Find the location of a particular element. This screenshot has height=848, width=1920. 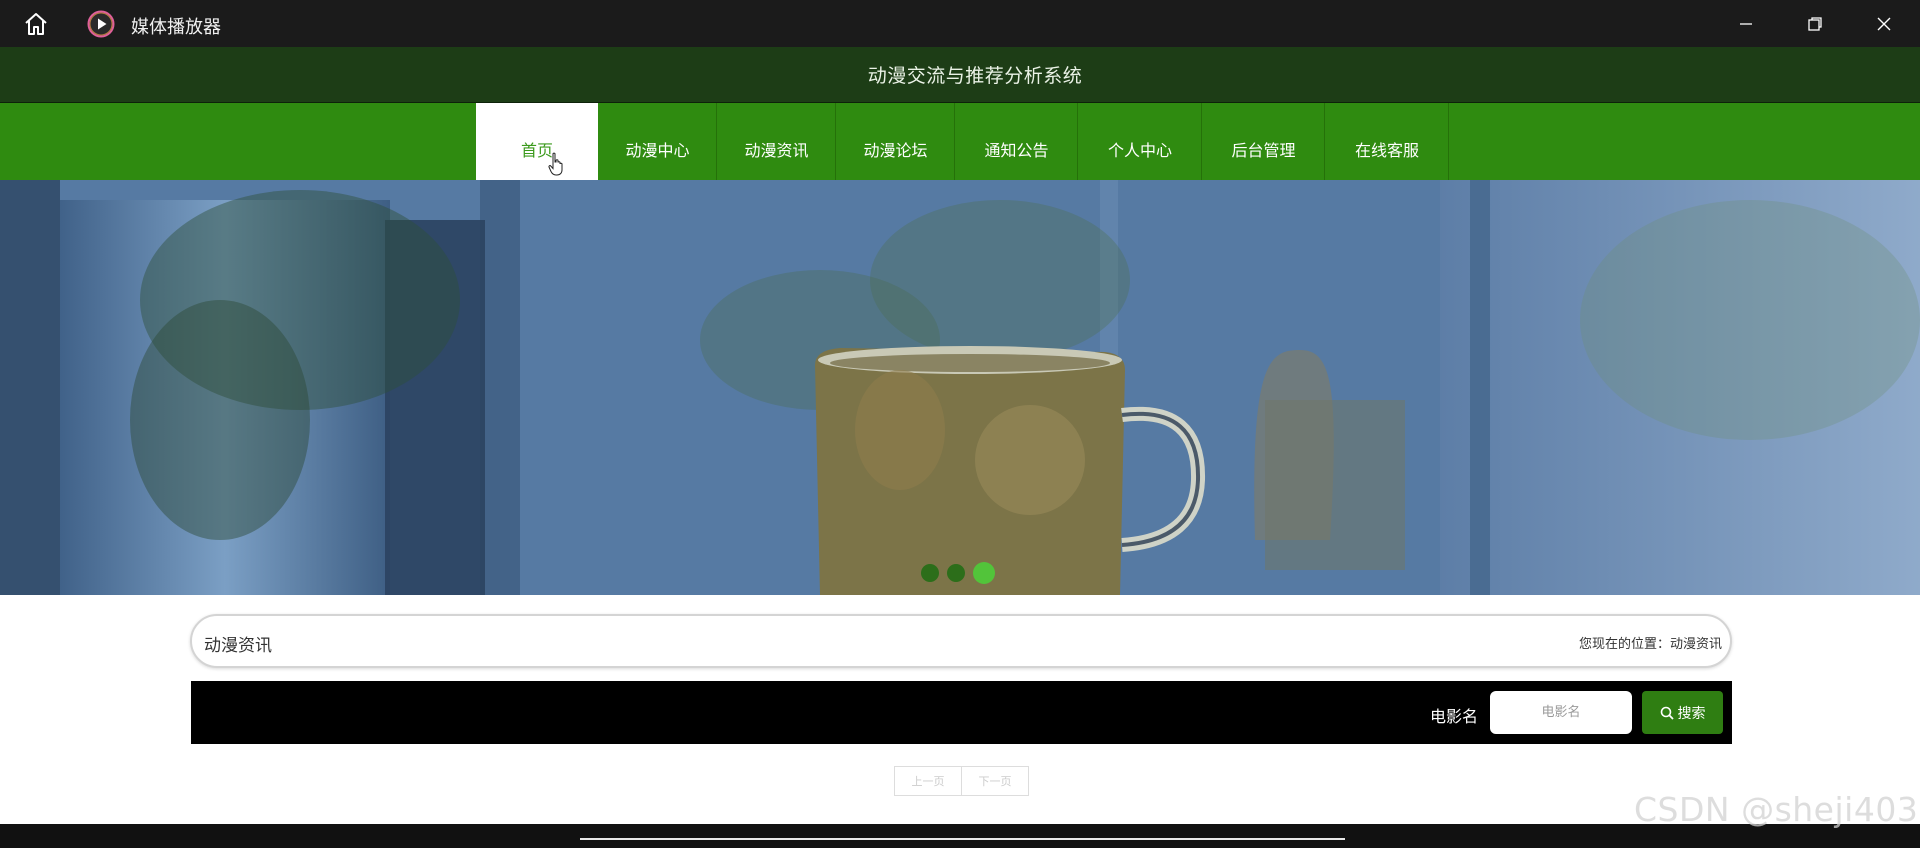

site-header: 动漫交流与推荐分析系统 is located at coordinates (960, 75).